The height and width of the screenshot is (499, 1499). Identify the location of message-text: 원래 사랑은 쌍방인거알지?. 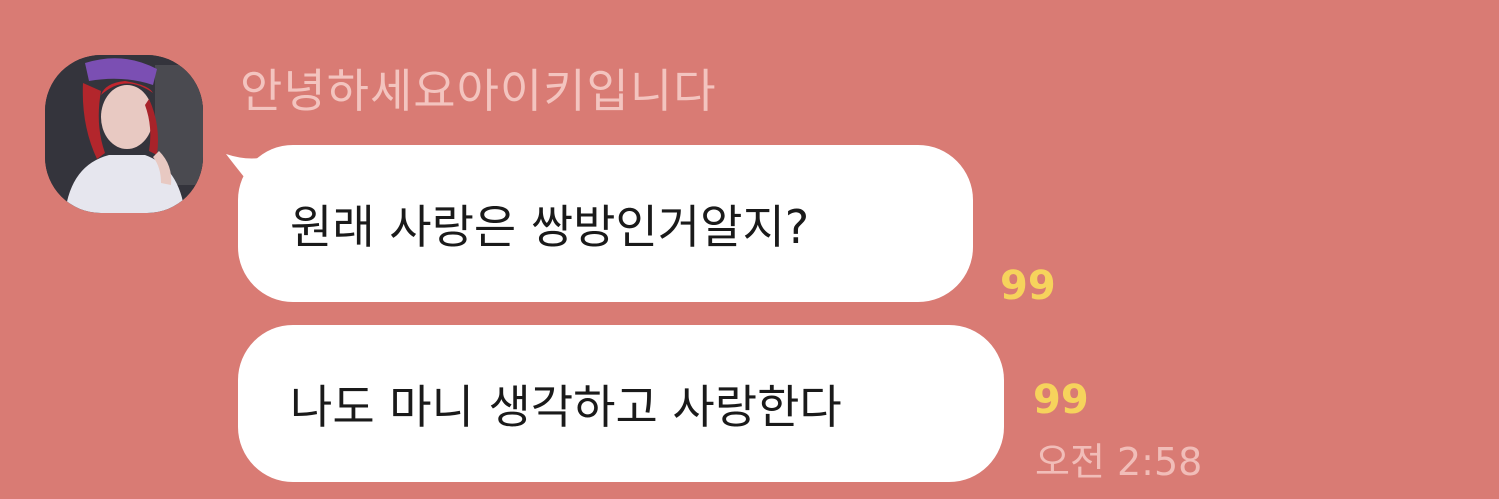
(550, 226).